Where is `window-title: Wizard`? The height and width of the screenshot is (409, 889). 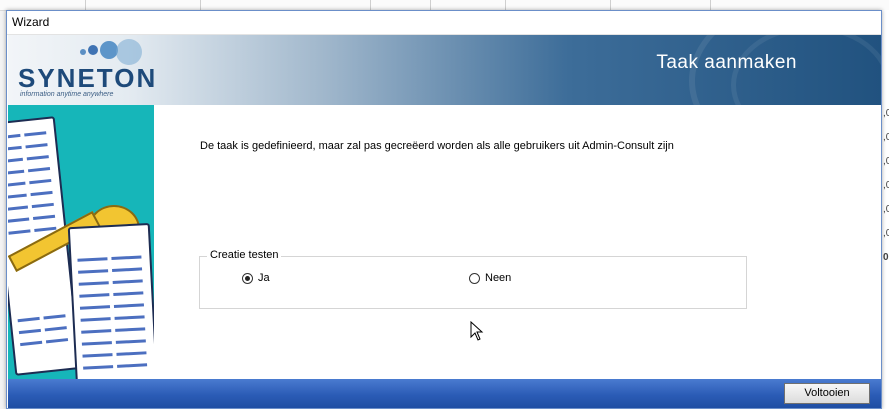
window-title: Wizard is located at coordinates (31, 22).